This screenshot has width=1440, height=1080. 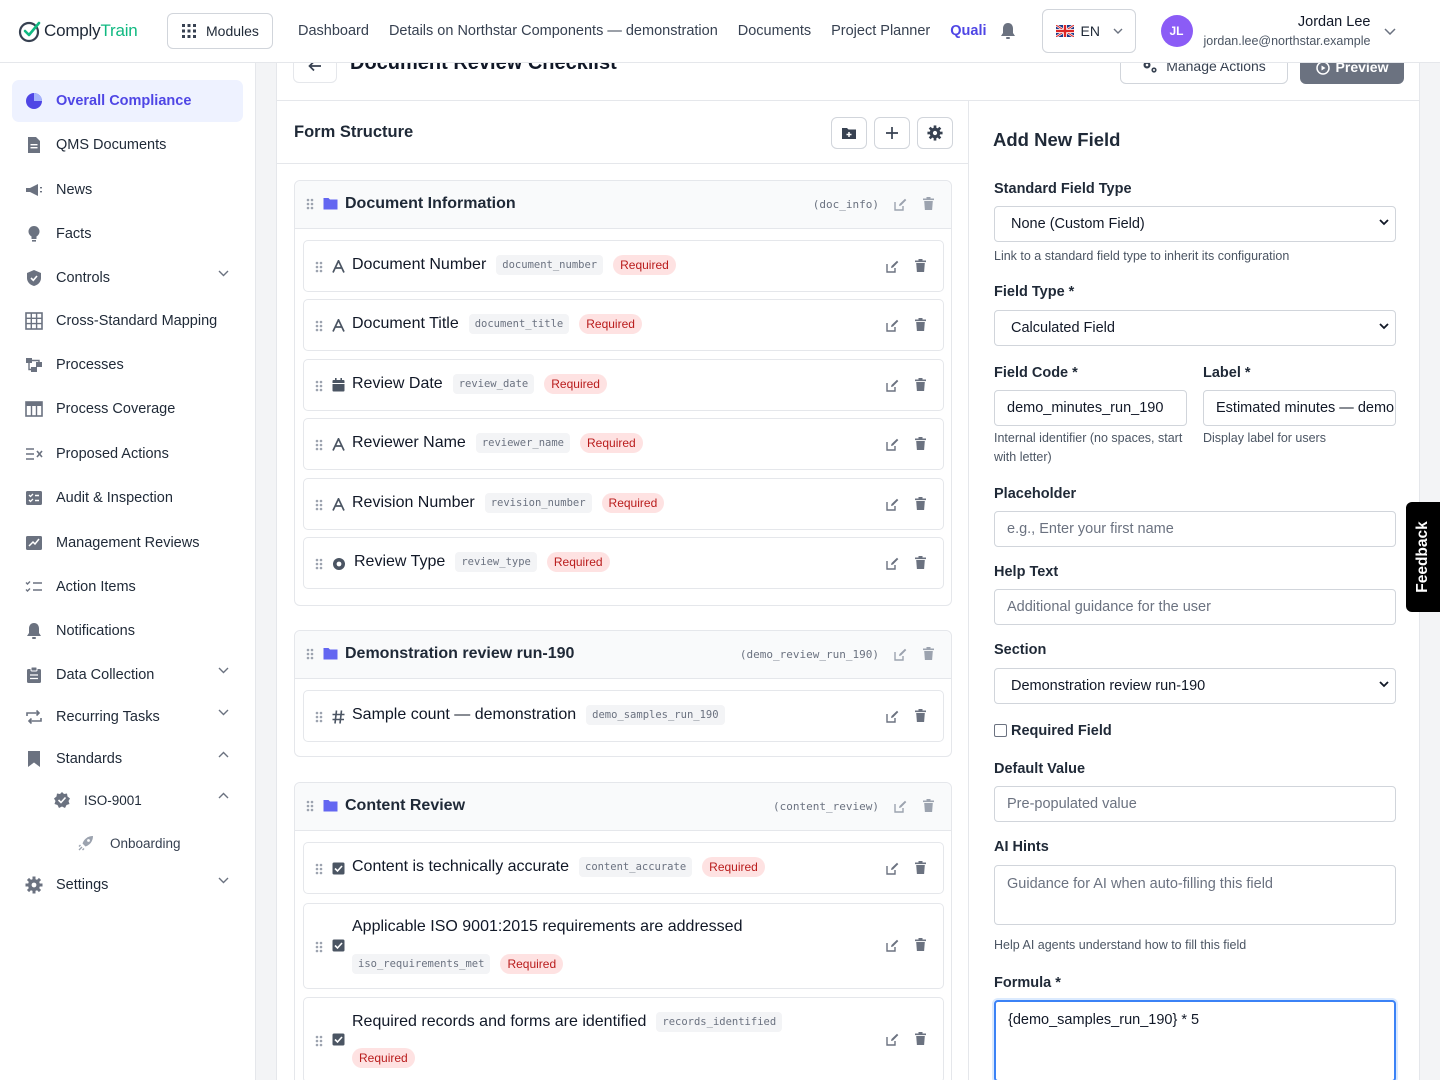 I want to click on sidebar-item-iso-9001: ISO-9001, so click(x=147, y=800).